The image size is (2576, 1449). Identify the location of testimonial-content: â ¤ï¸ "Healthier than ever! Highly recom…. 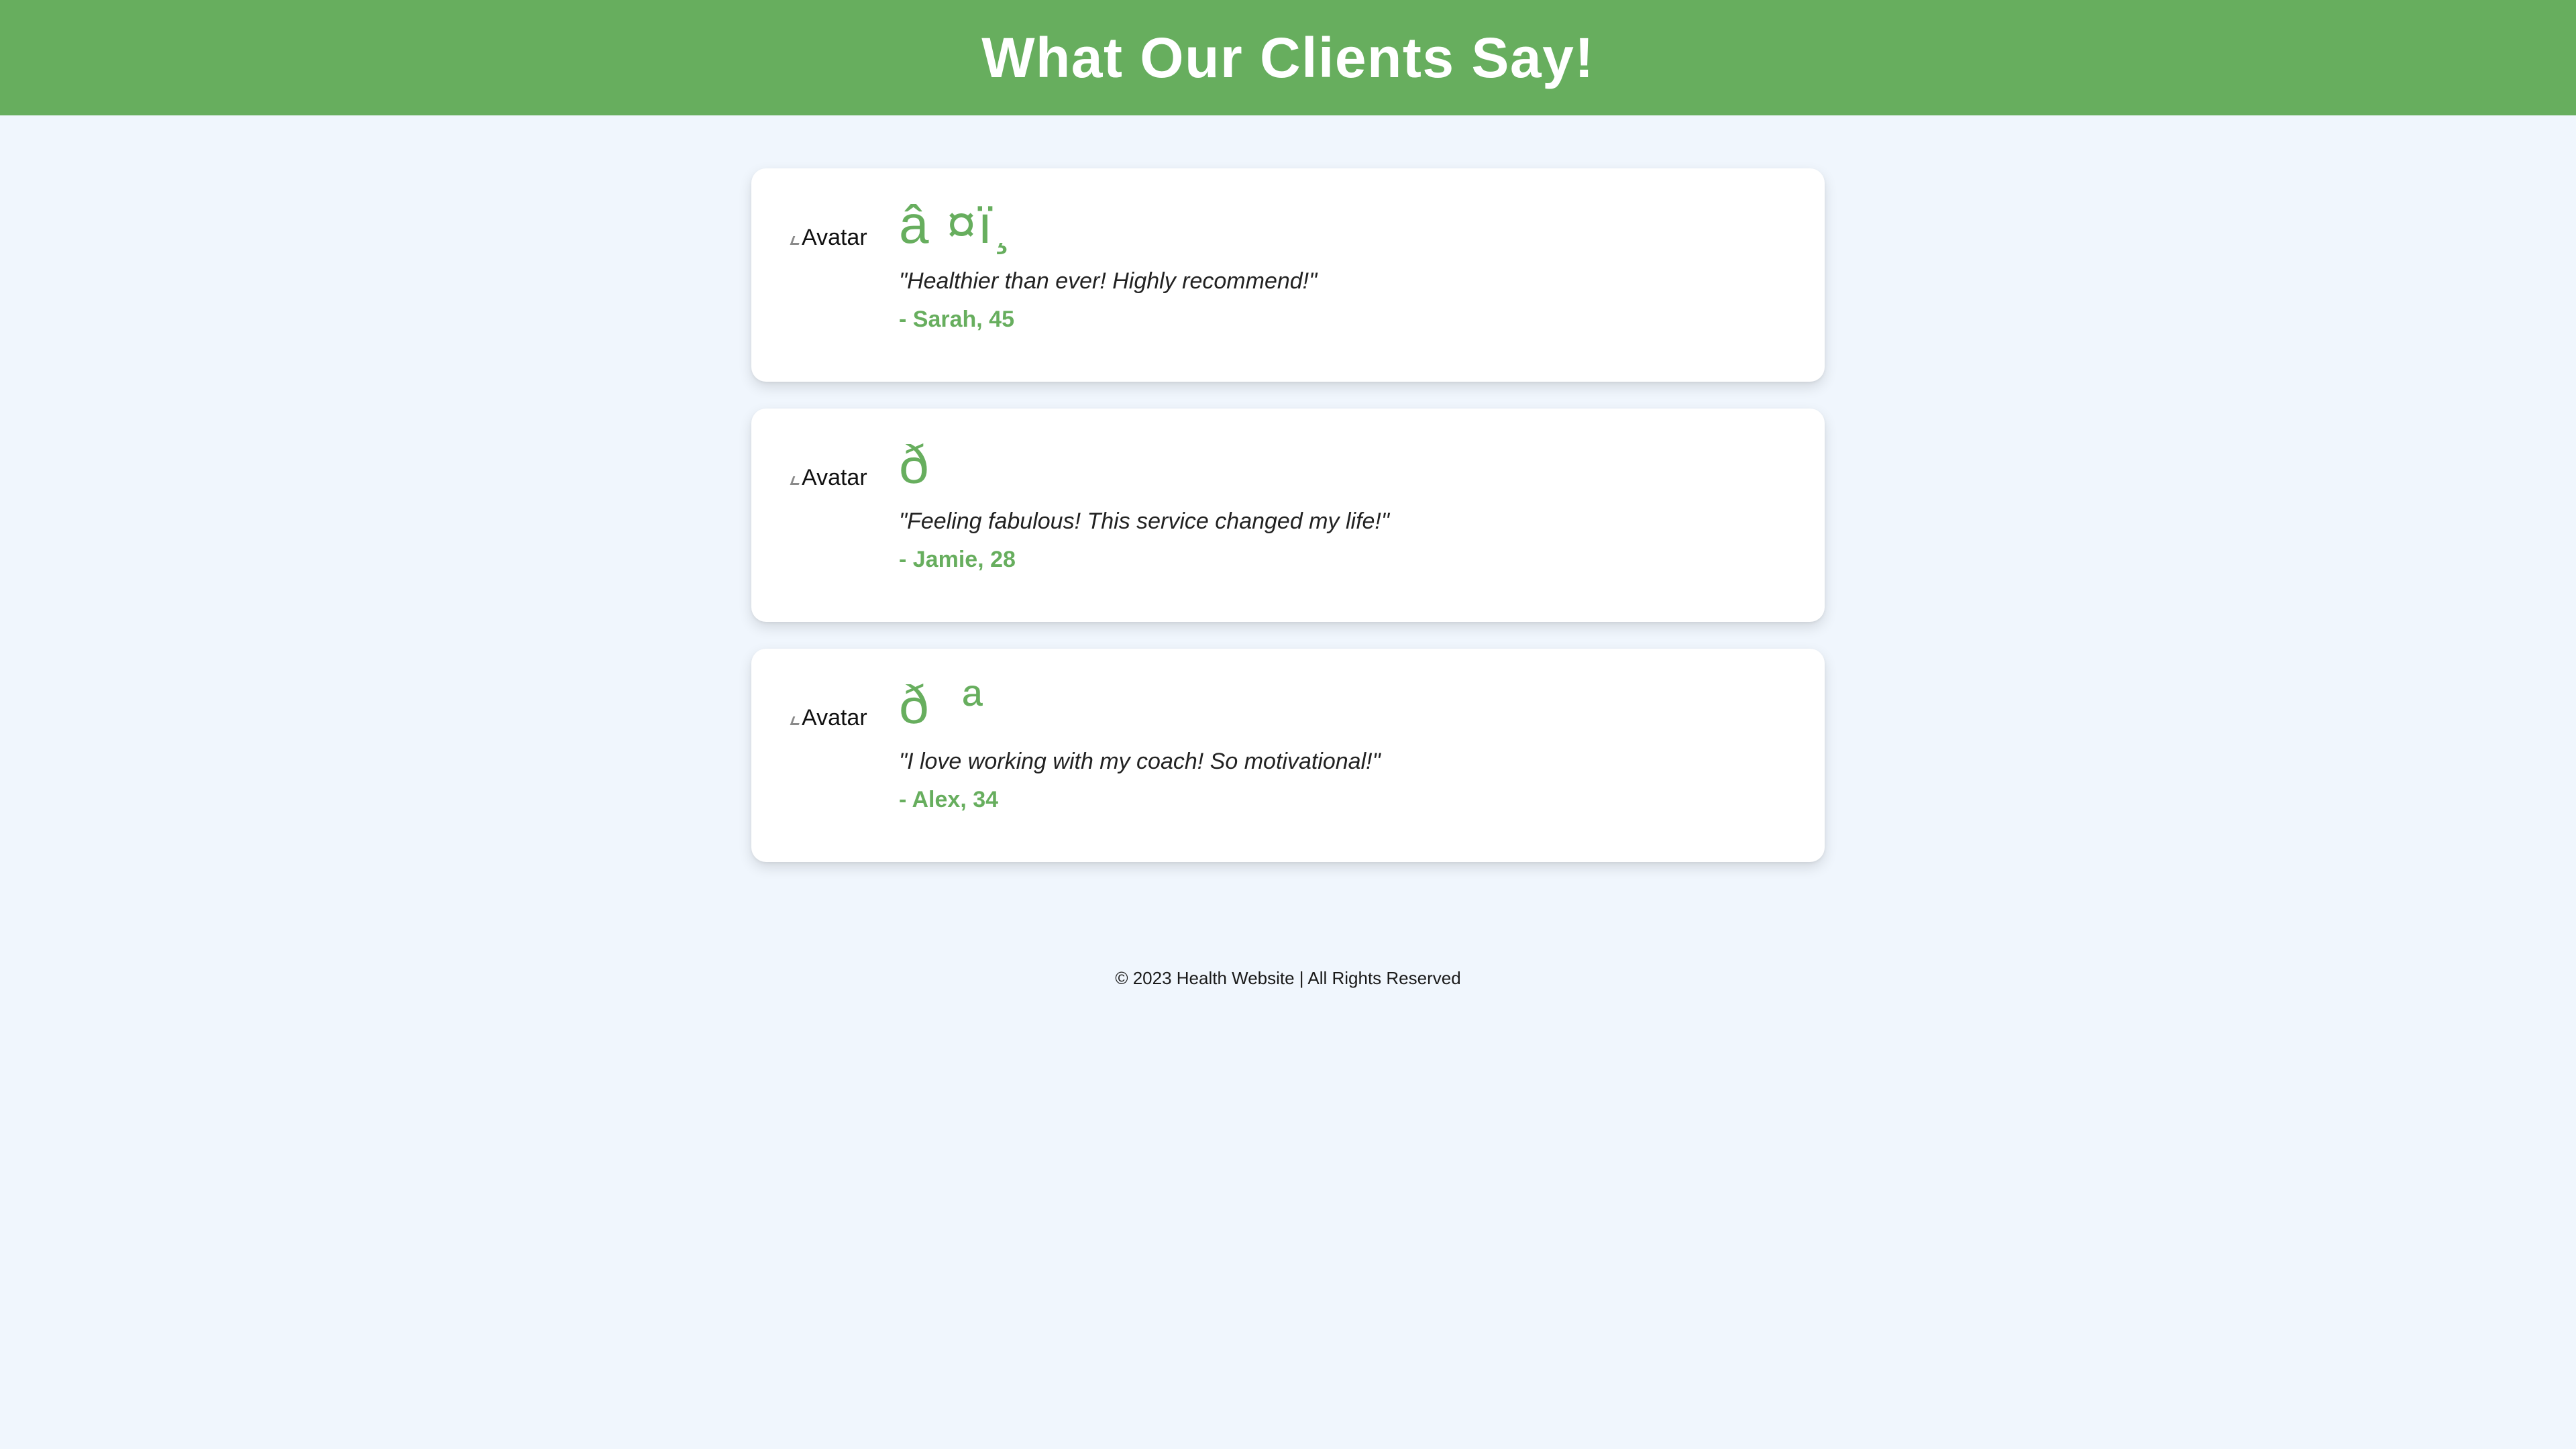
(1348, 265).